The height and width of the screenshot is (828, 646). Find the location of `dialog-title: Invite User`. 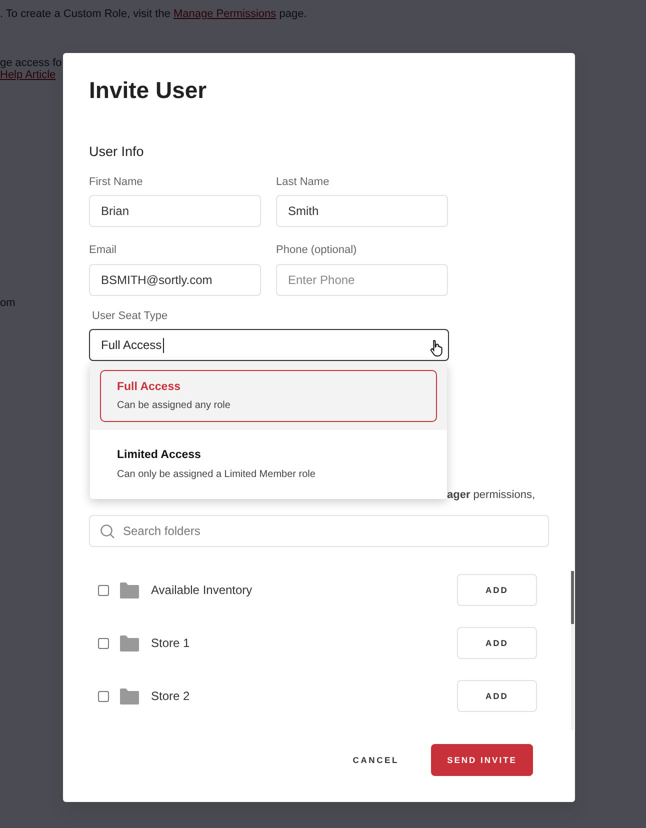

dialog-title: Invite User is located at coordinates (148, 91).